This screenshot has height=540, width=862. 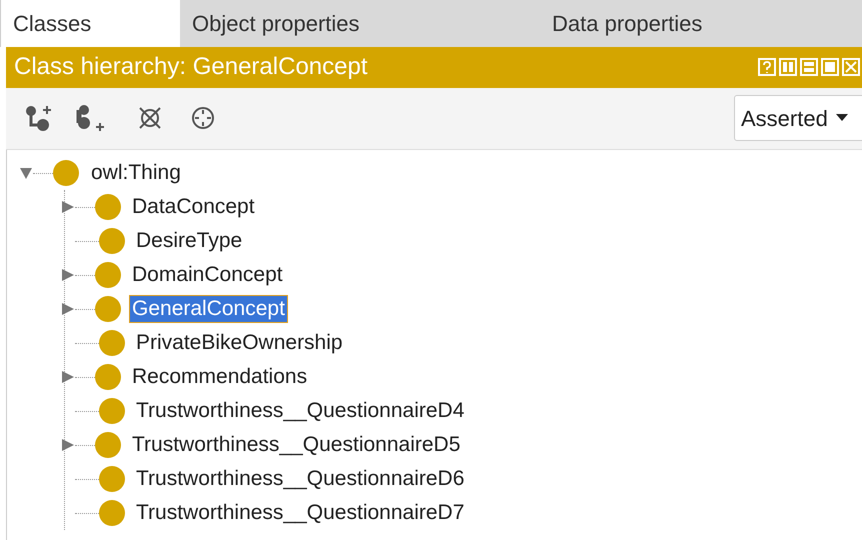 I want to click on collapse-triangle-icon, so click(x=26, y=173).